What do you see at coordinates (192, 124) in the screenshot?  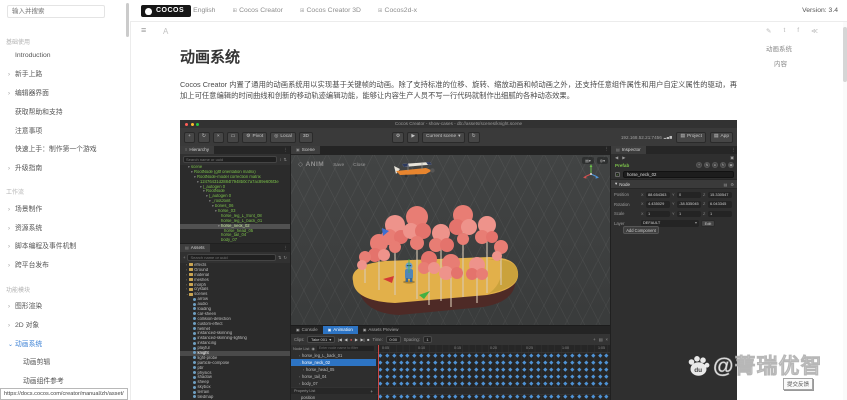 I see `minimize-window-icon` at bounding box center [192, 124].